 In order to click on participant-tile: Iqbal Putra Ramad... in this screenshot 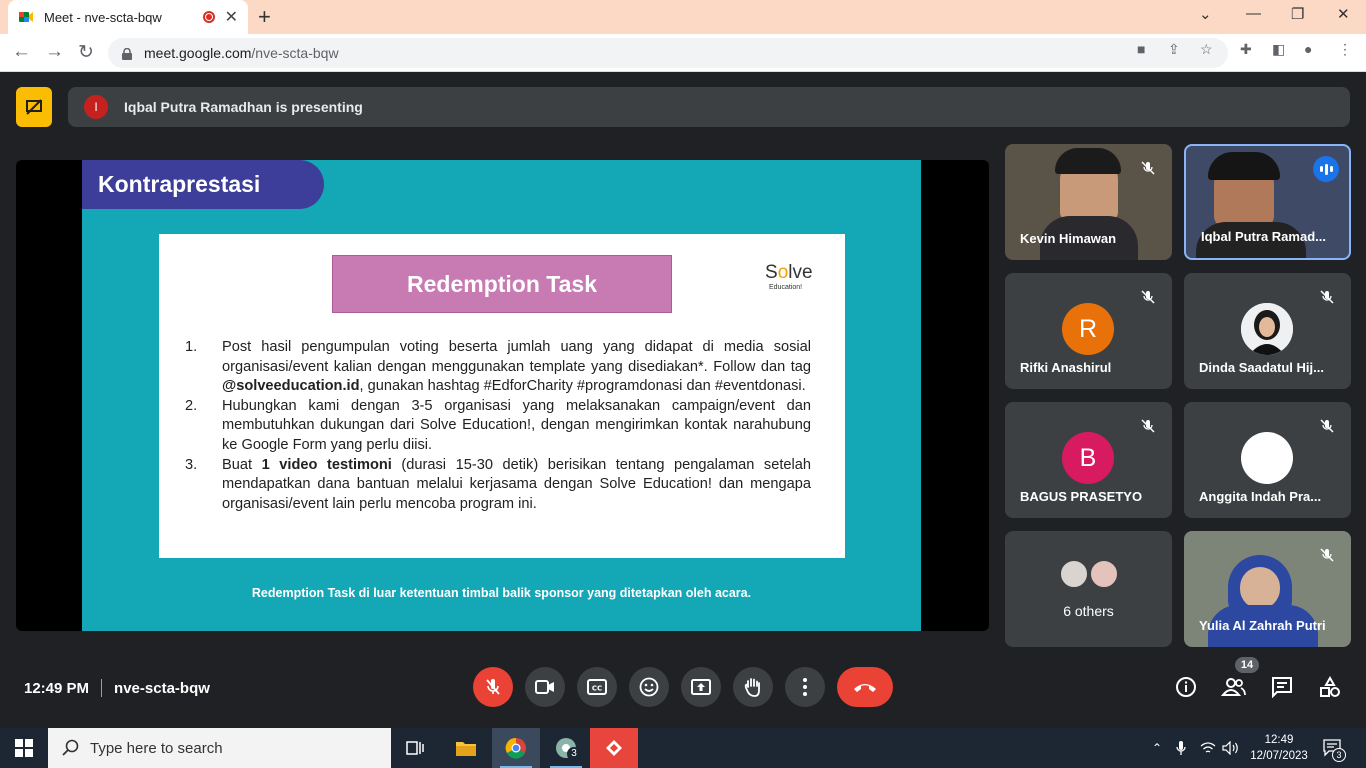, I will do `click(1267, 202)`.